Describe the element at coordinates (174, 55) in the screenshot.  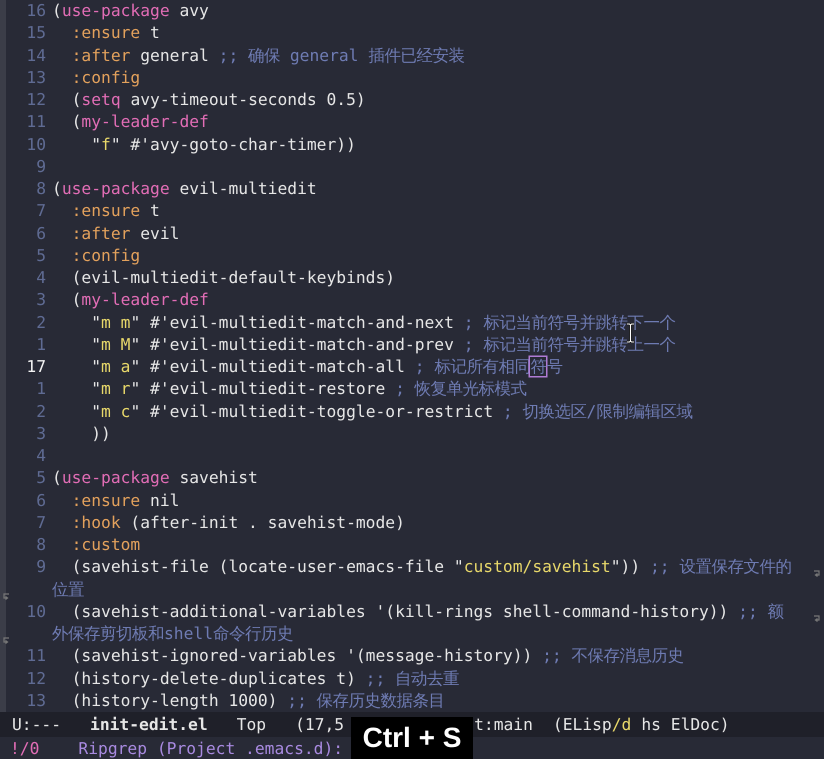
I see `code-text: general` at that location.